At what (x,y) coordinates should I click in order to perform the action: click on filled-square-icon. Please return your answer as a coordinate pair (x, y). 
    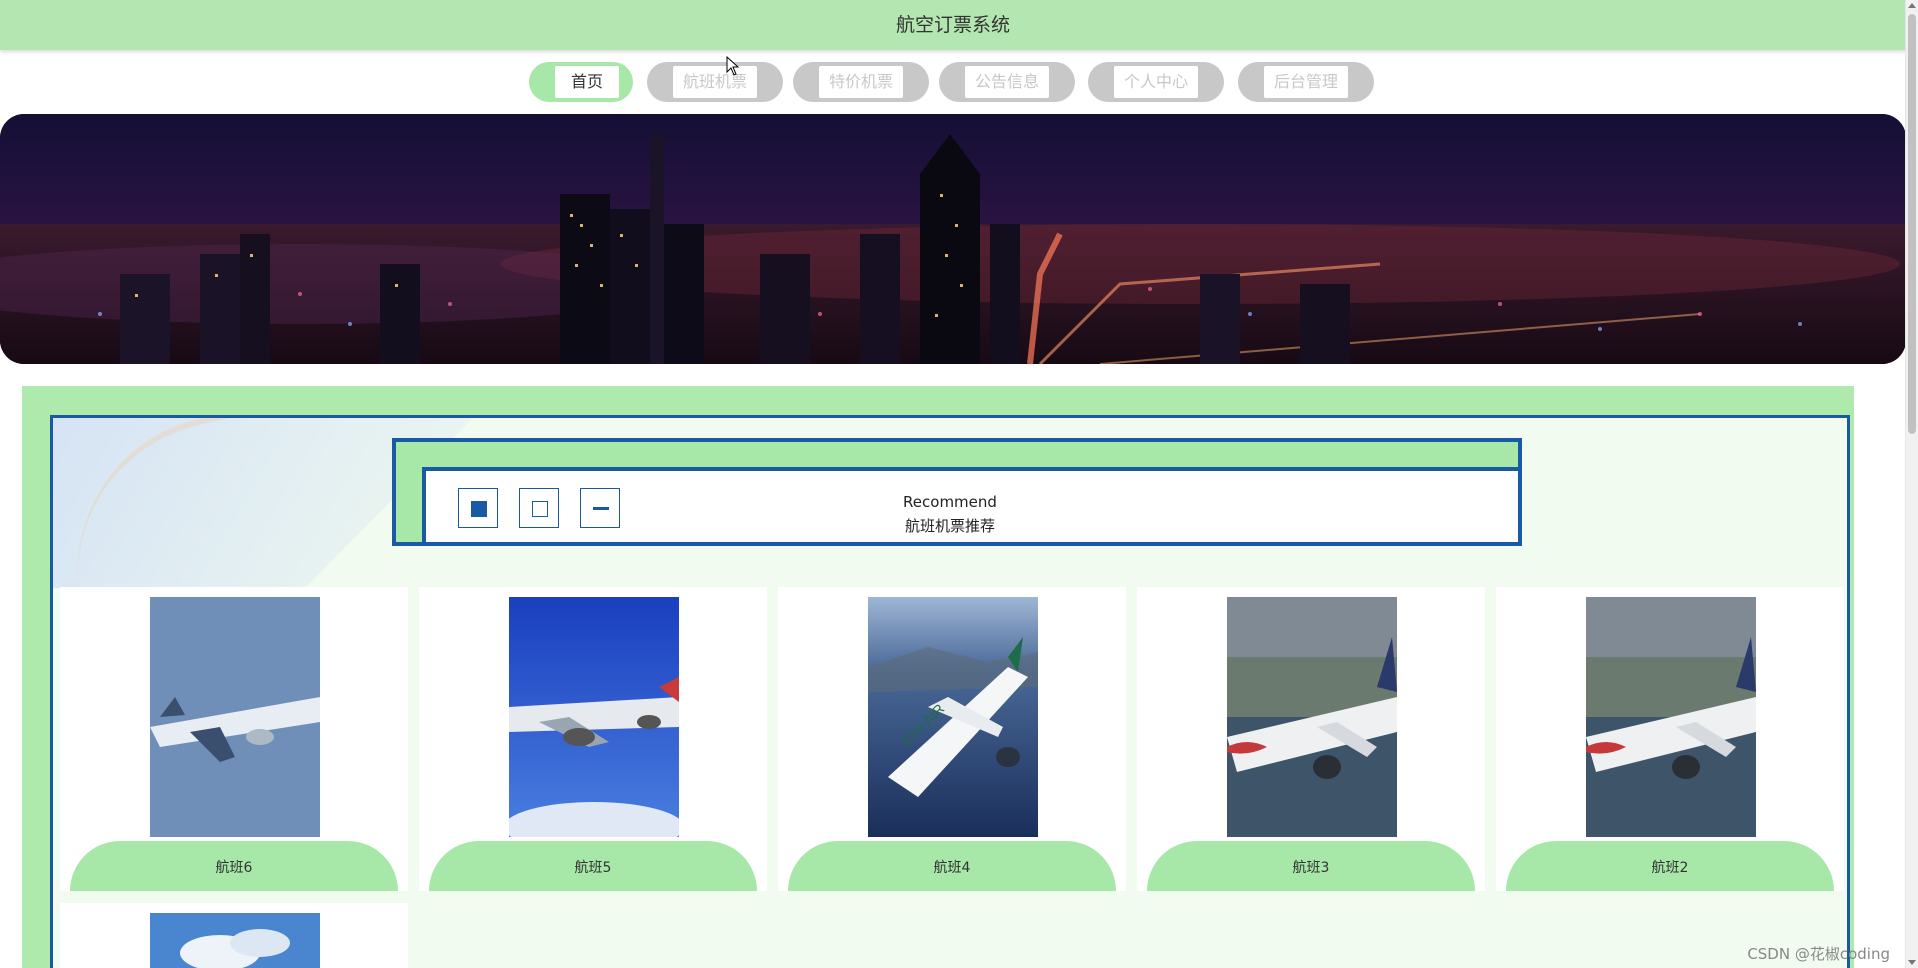
    Looking at the image, I should click on (478, 508).